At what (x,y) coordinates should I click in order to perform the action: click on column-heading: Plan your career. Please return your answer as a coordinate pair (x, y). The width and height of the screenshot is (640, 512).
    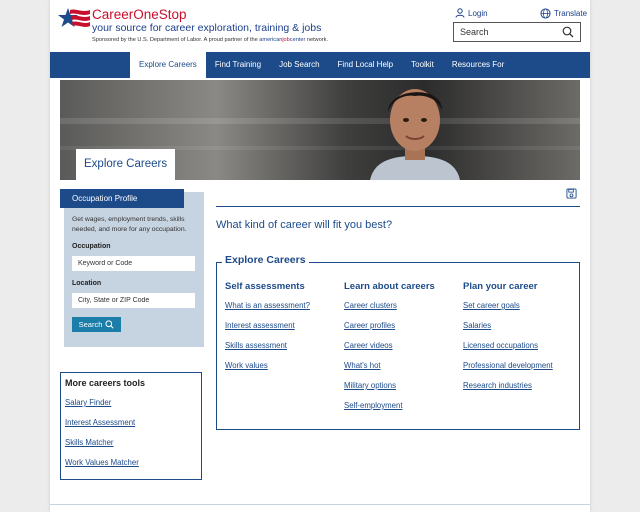
    Looking at the image, I should click on (500, 286).